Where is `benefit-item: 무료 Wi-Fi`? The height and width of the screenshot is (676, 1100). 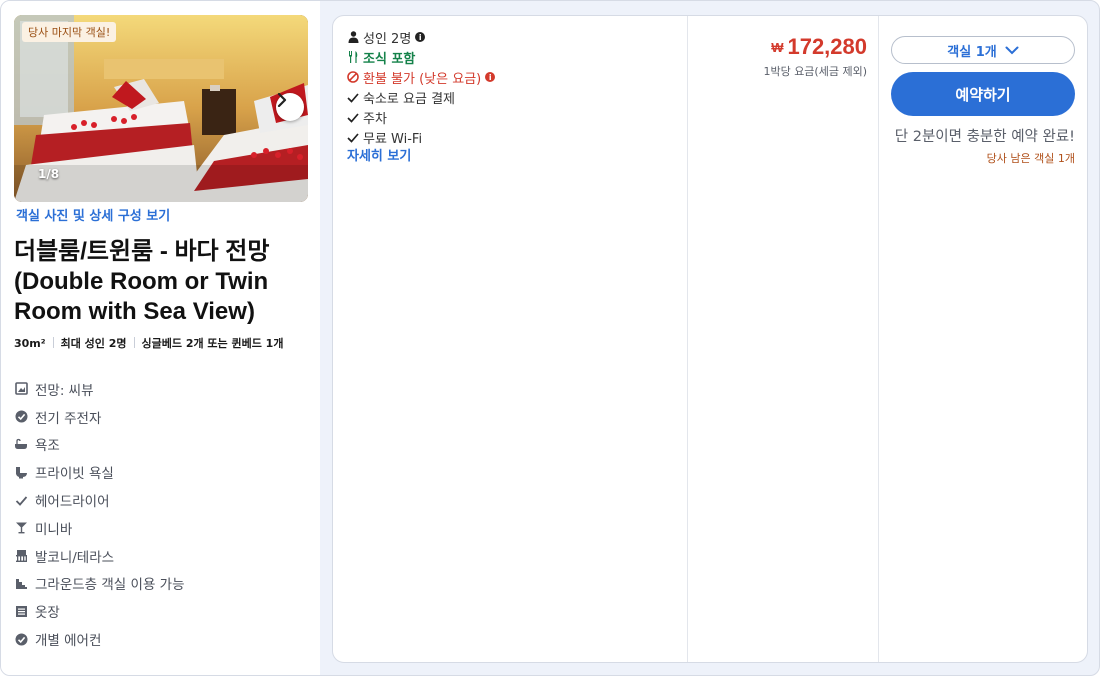 benefit-item: 무료 Wi-Fi is located at coordinates (420, 137).